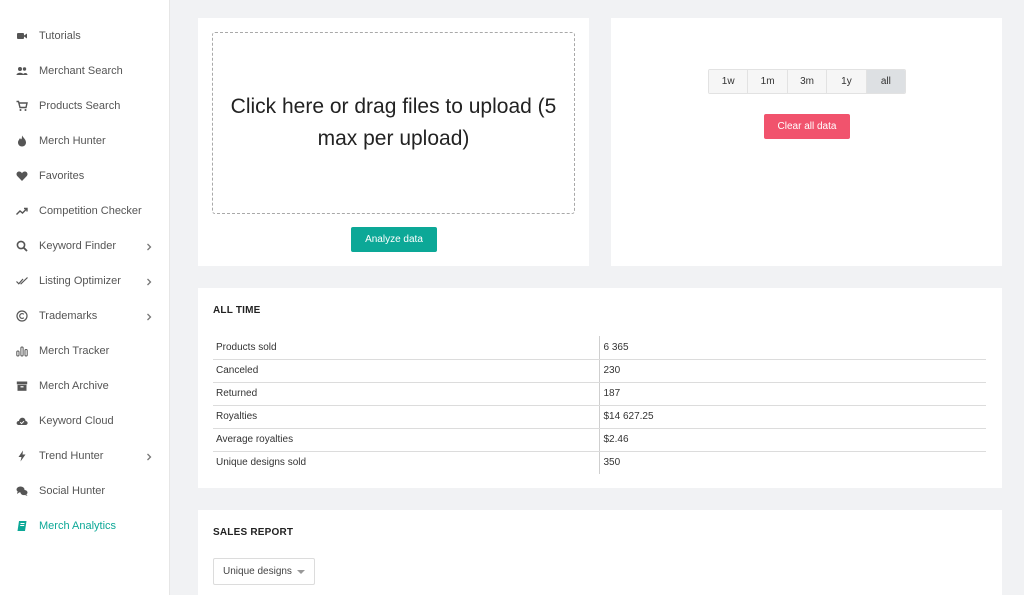 The width and height of the screenshot is (1024, 595). I want to click on table-row: Unique designs sold 350, so click(599, 462).